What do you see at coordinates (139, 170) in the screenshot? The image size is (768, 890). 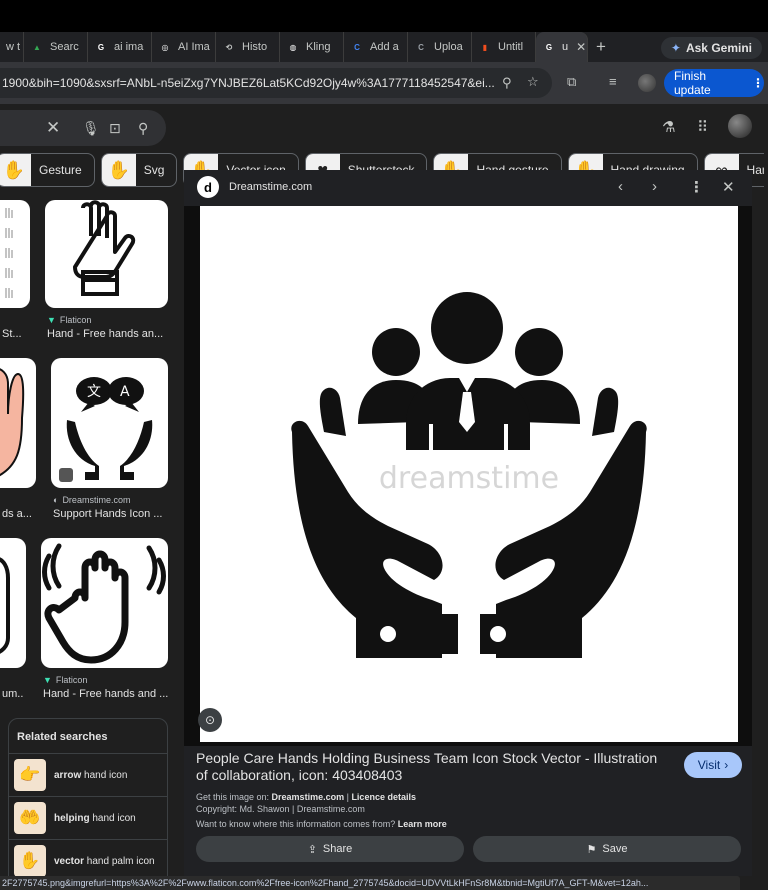 I see `chip-2: ✋ Svg` at bounding box center [139, 170].